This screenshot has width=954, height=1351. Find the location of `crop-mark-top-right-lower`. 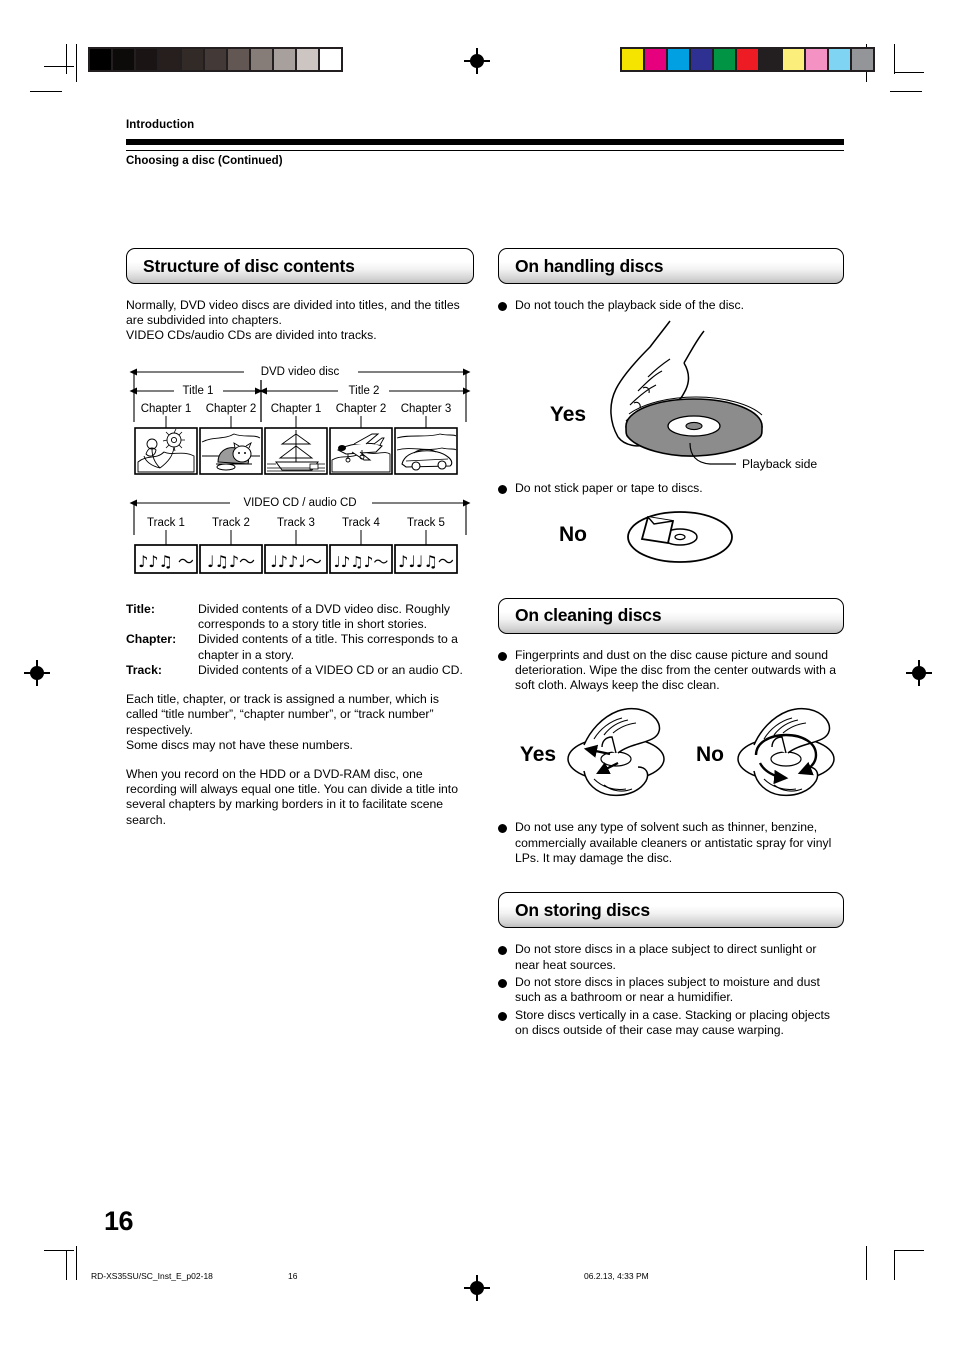

crop-mark-top-right-lower is located at coordinates (910, 92).